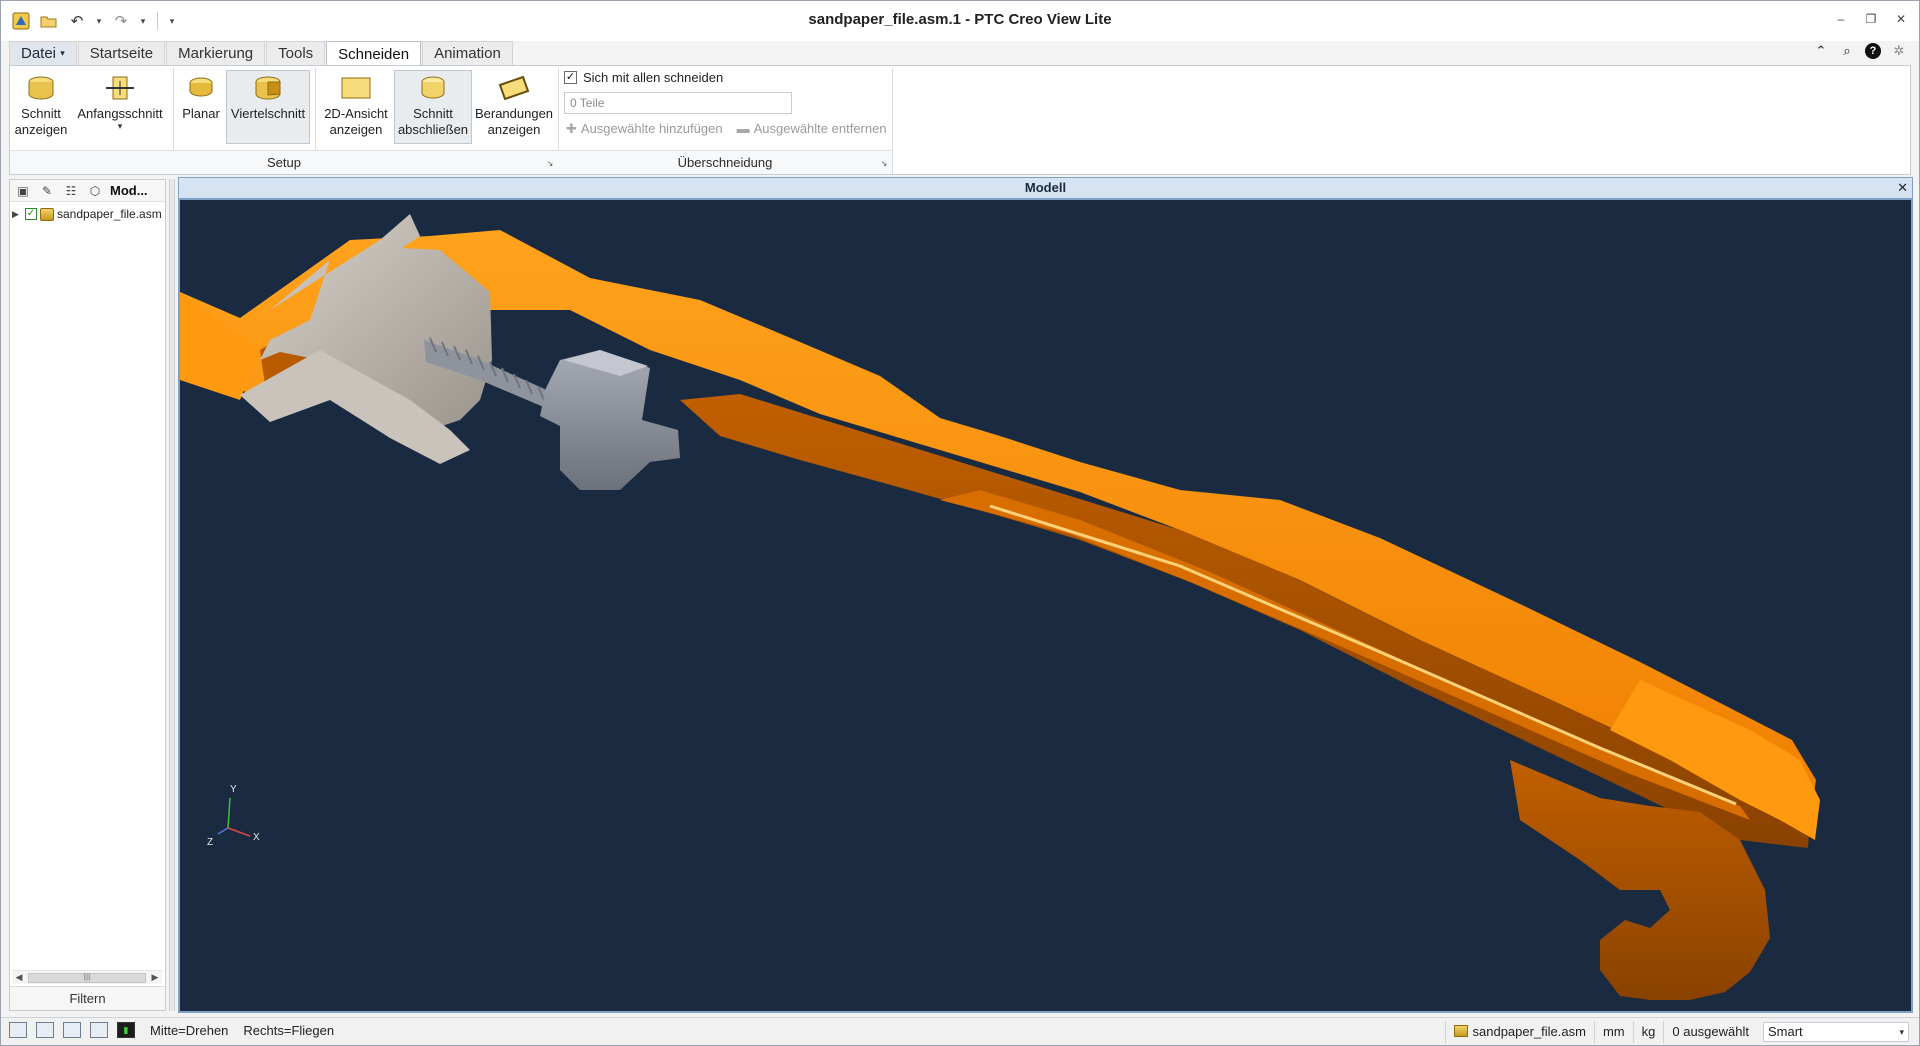  I want to click on tab-datei: Datei ▾, so click(43, 53).